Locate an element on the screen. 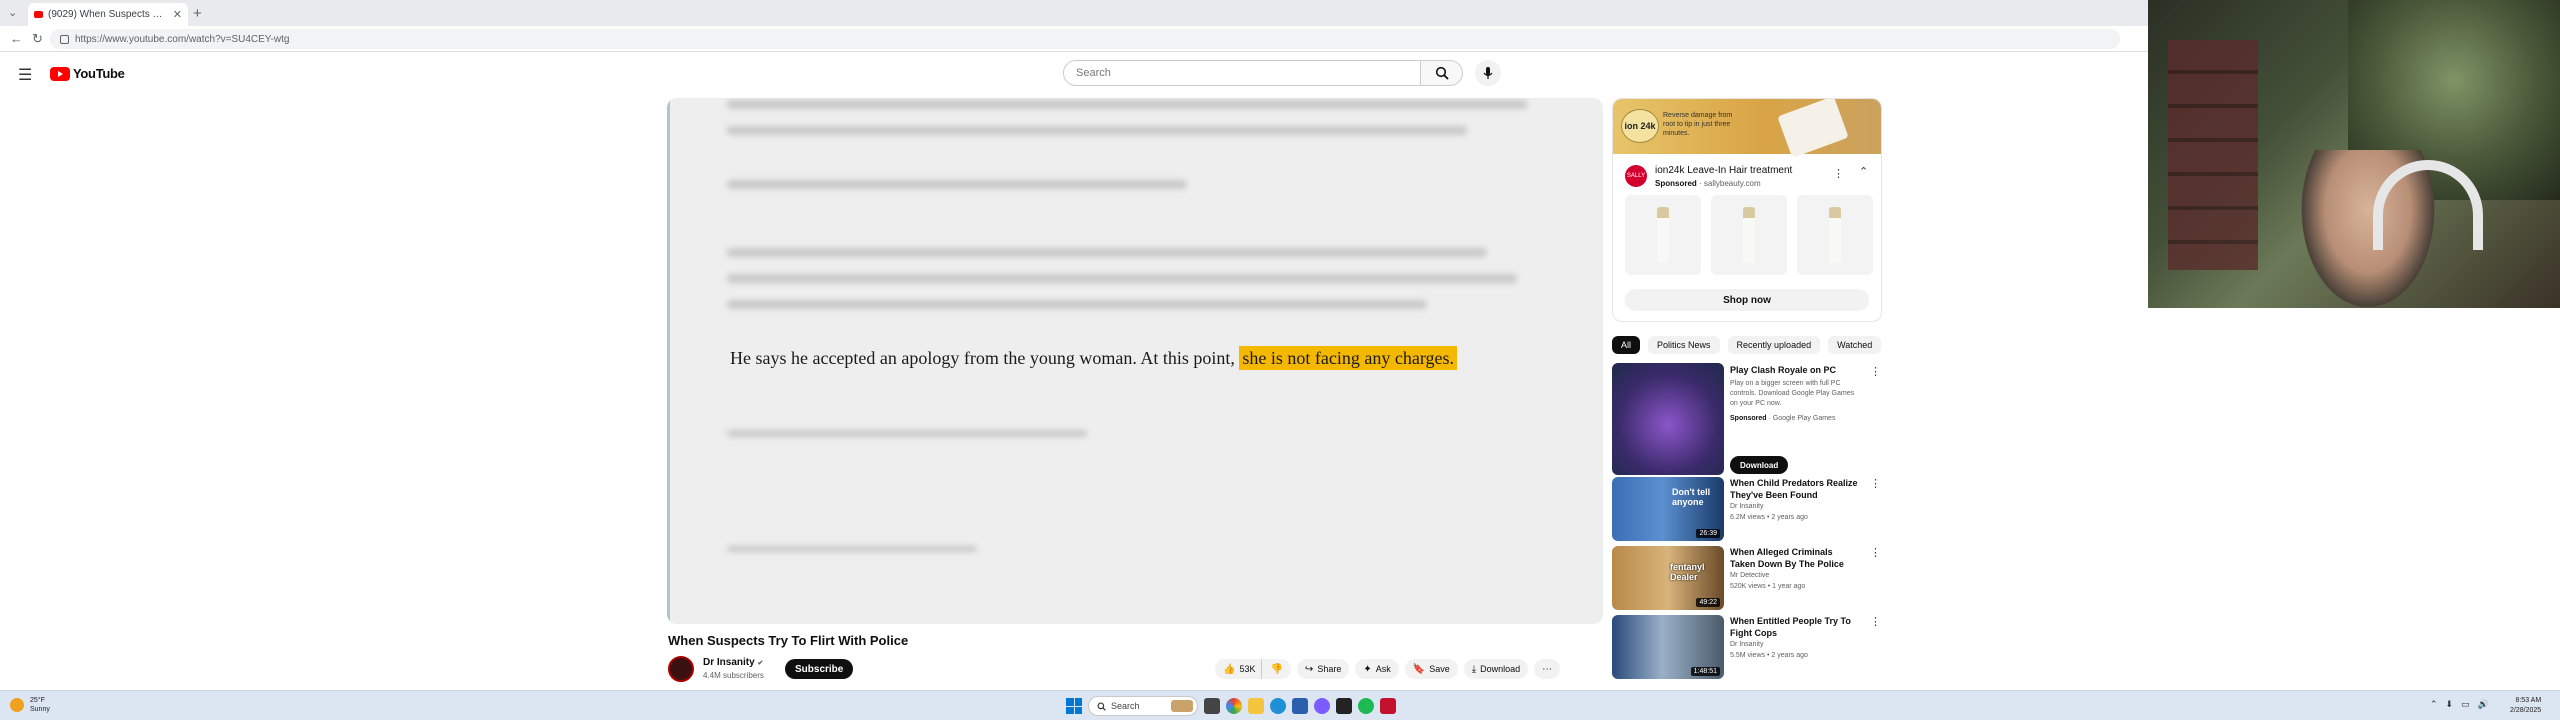 This screenshot has width=2560, height=720. ask-button: ✦ Ask is located at coordinates (1377, 669).